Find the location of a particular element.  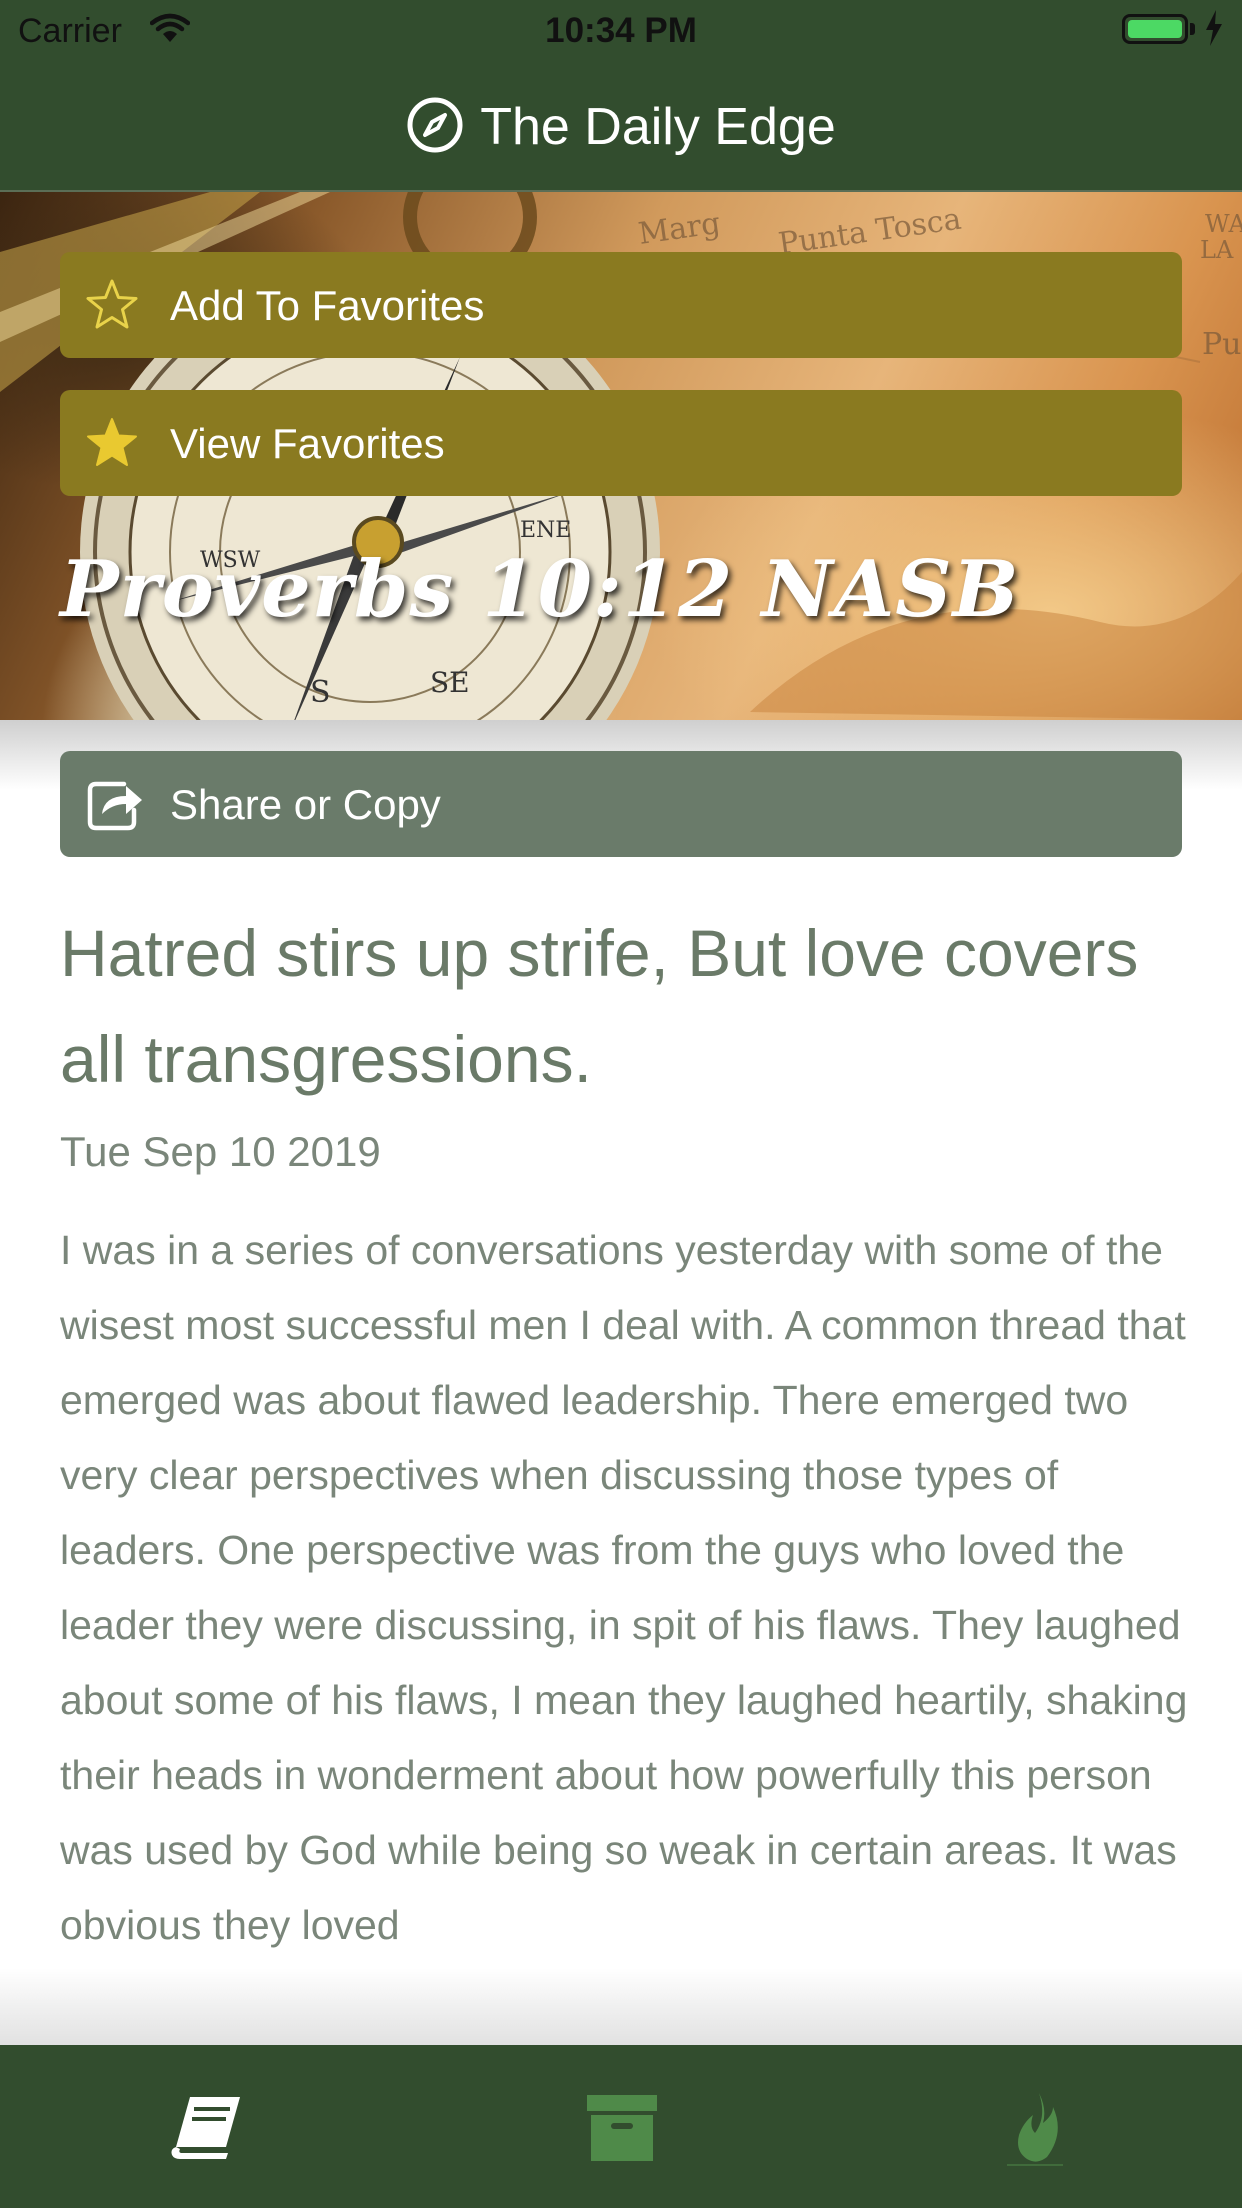

share-or-copy-label: Share or Copy is located at coordinates (305, 804).